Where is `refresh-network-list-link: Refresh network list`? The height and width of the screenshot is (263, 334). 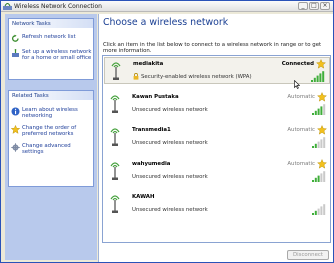
refresh-network-list-link: Refresh network list is located at coordinates (51, 39).